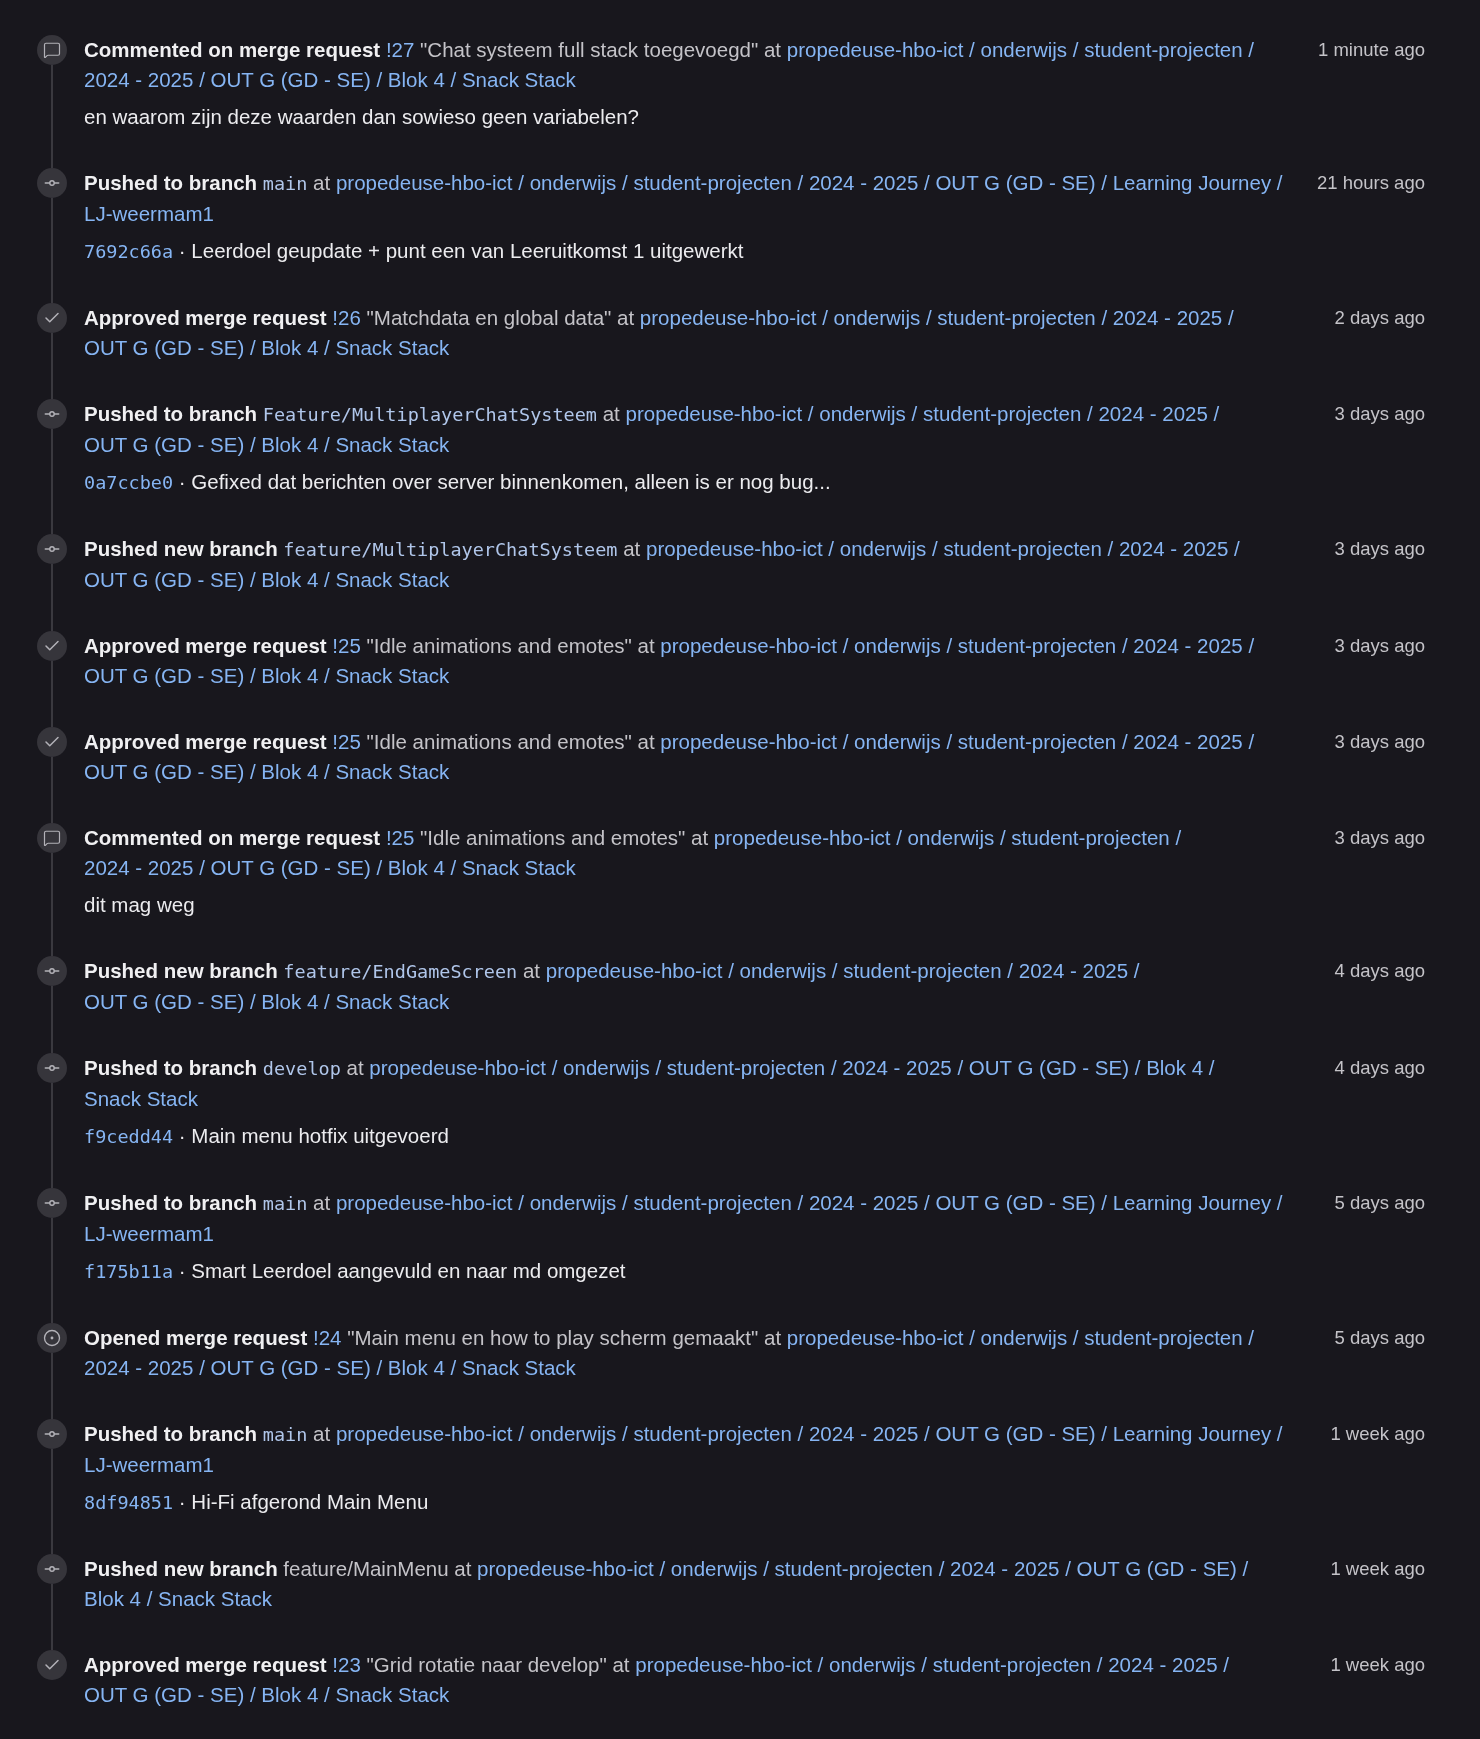 Image resolution: width=1480 pixels, height=1739 pixels. Describe the element at coordinates (129, 482) in the screenshot. I see `commit-sha-link: 0a7ccbe0` at that location.